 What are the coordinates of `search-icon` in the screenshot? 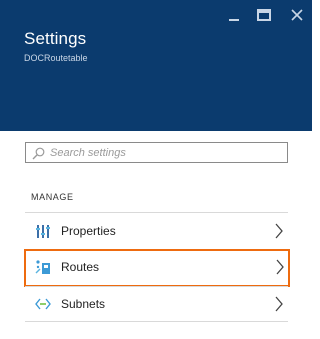 It's located at (38, 156).